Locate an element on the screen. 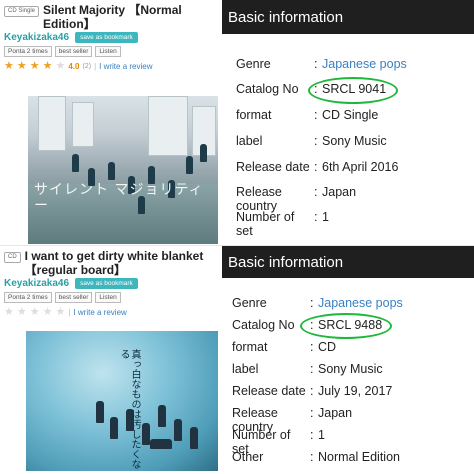 The width and height of the screenshot is (474, 474). format-tag: CD is located at coordinates (12, 257).